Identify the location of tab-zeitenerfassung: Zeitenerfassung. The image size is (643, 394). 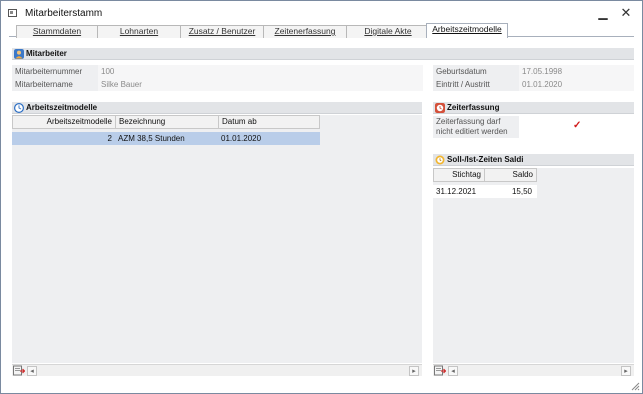
(305, 31).